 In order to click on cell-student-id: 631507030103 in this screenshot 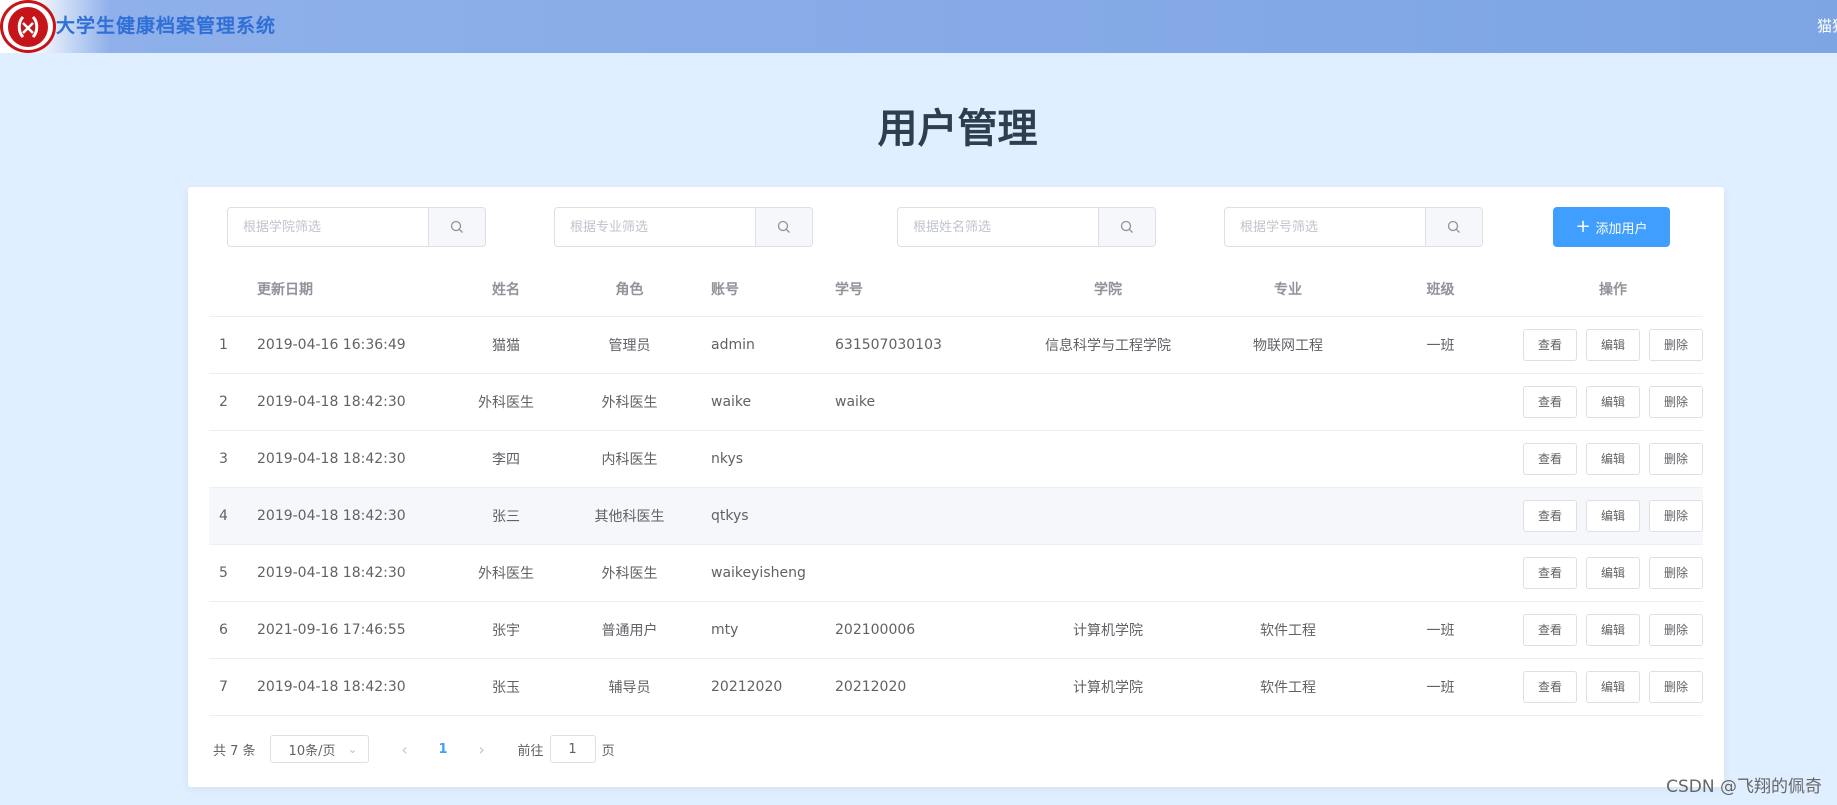, I will do `click(916, 345)`.